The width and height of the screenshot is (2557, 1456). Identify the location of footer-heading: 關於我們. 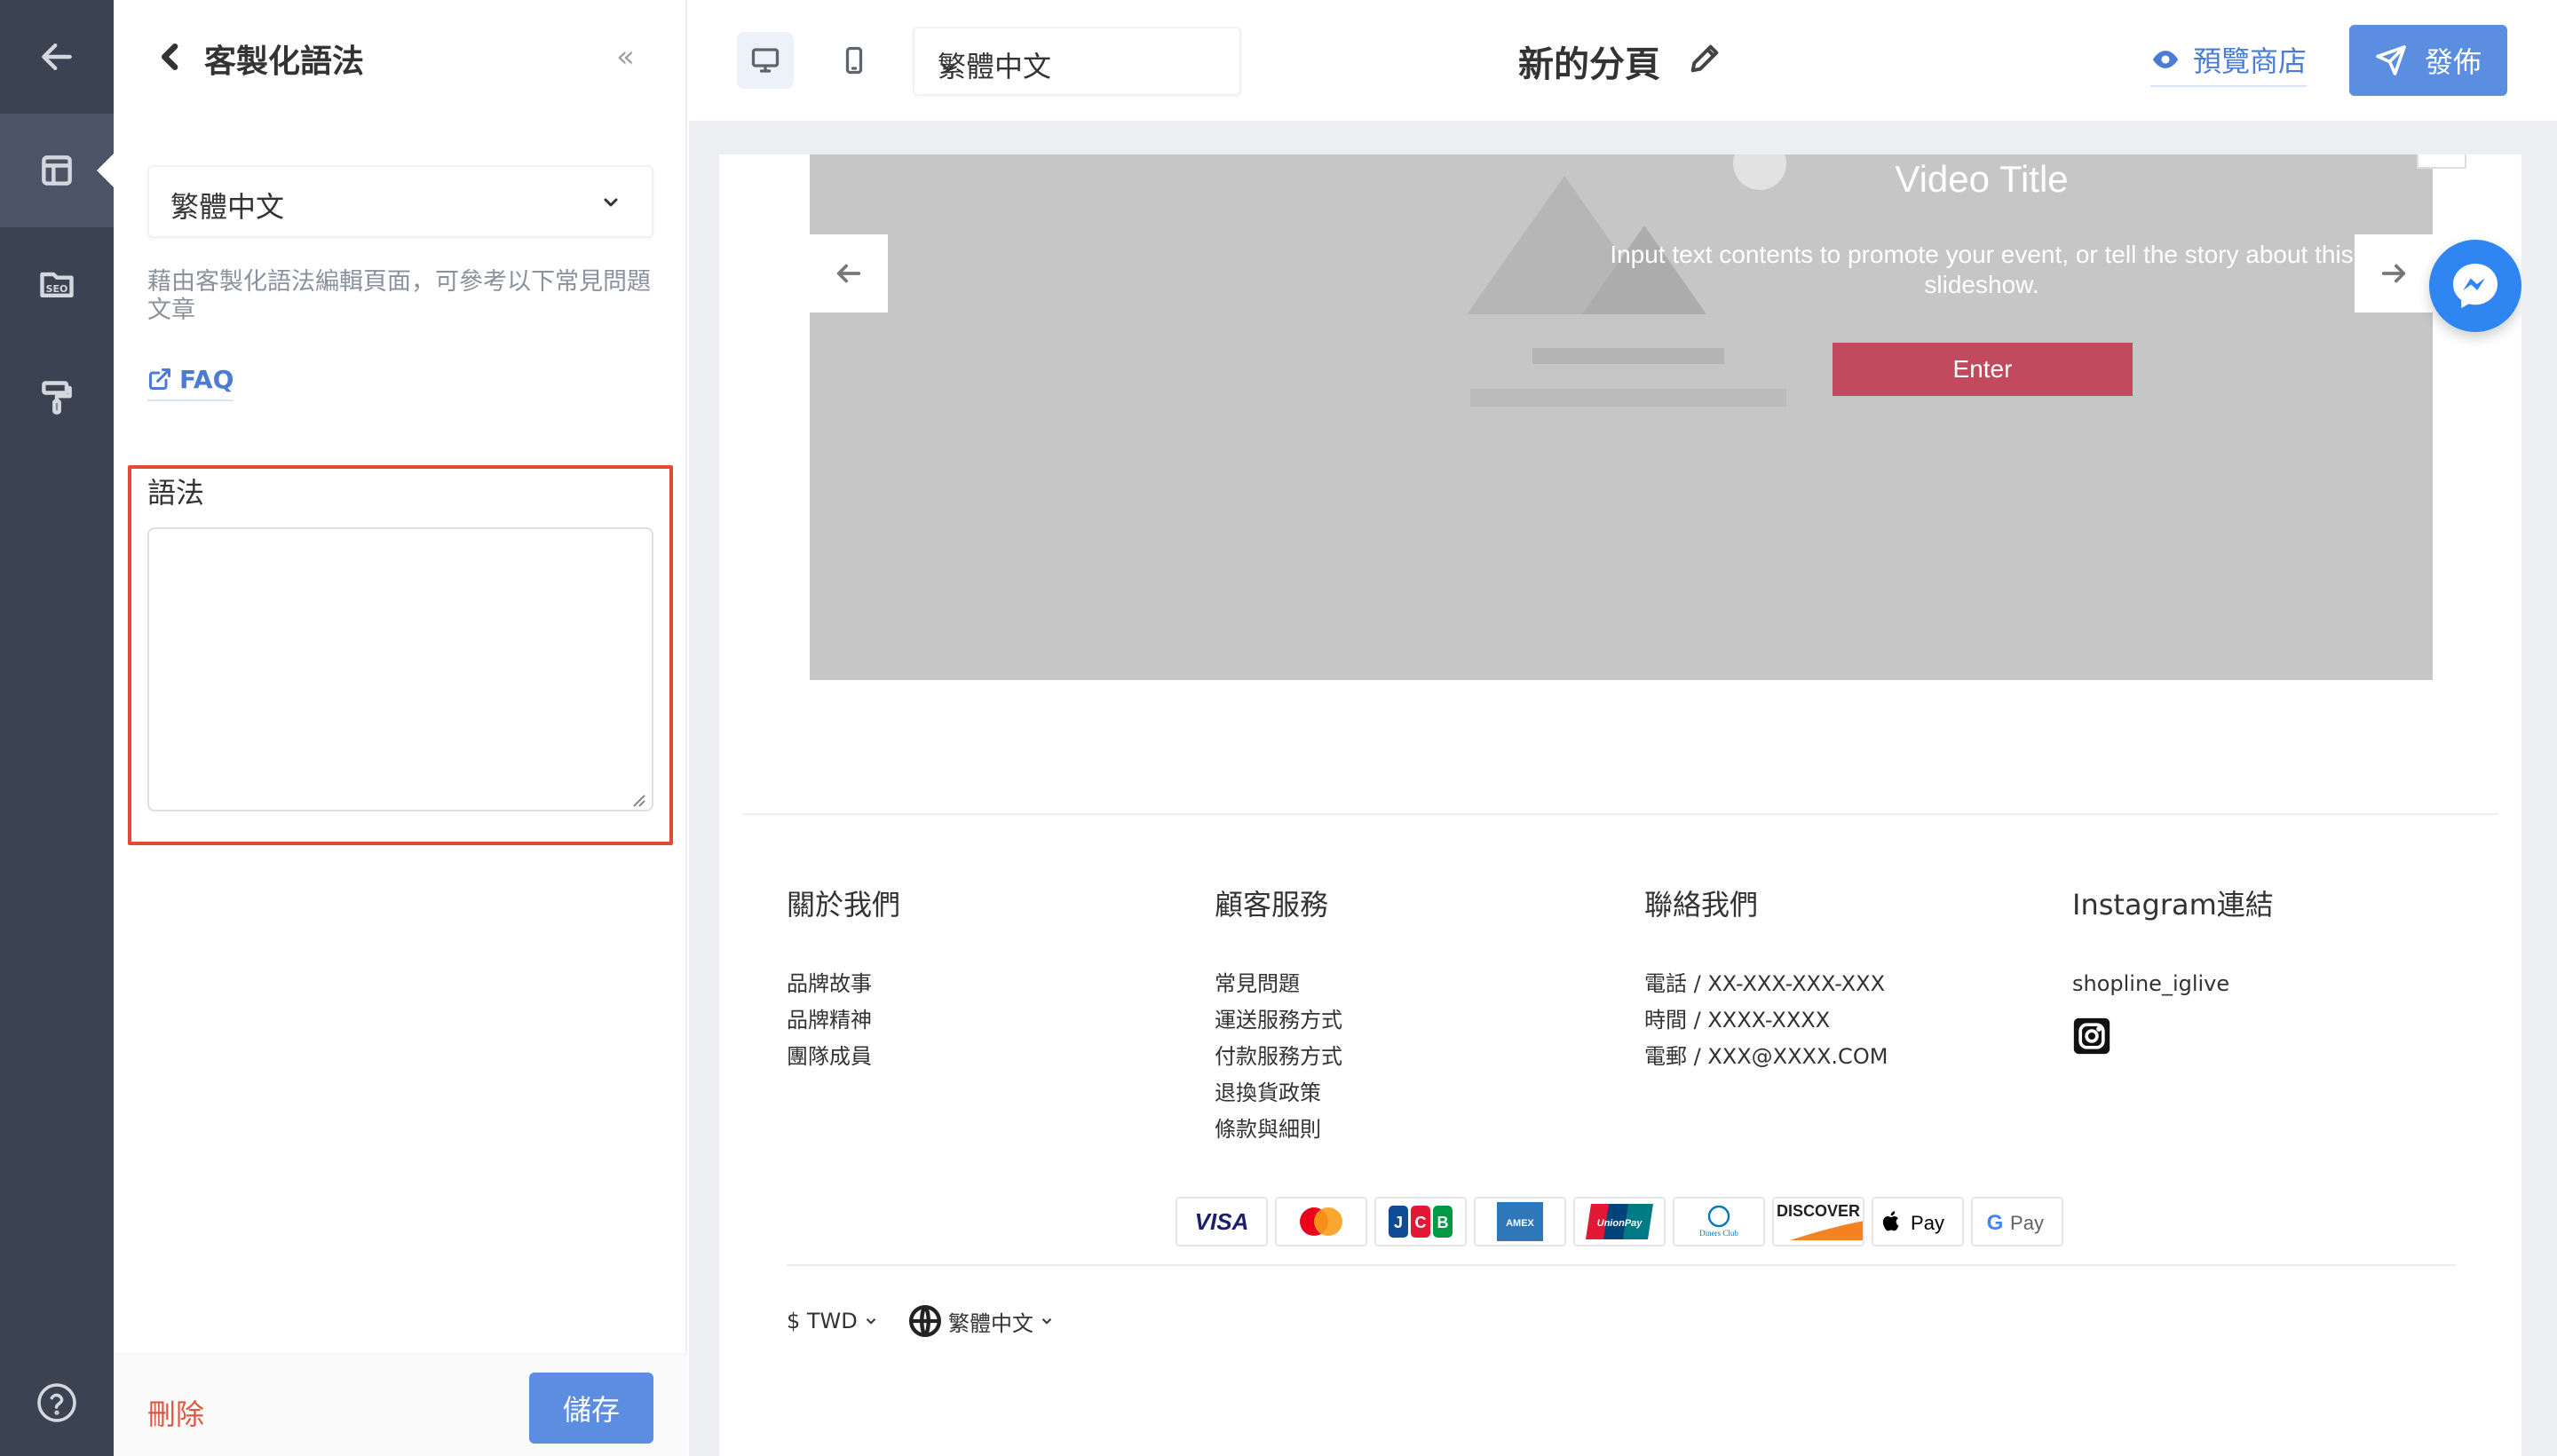
(844, 905).